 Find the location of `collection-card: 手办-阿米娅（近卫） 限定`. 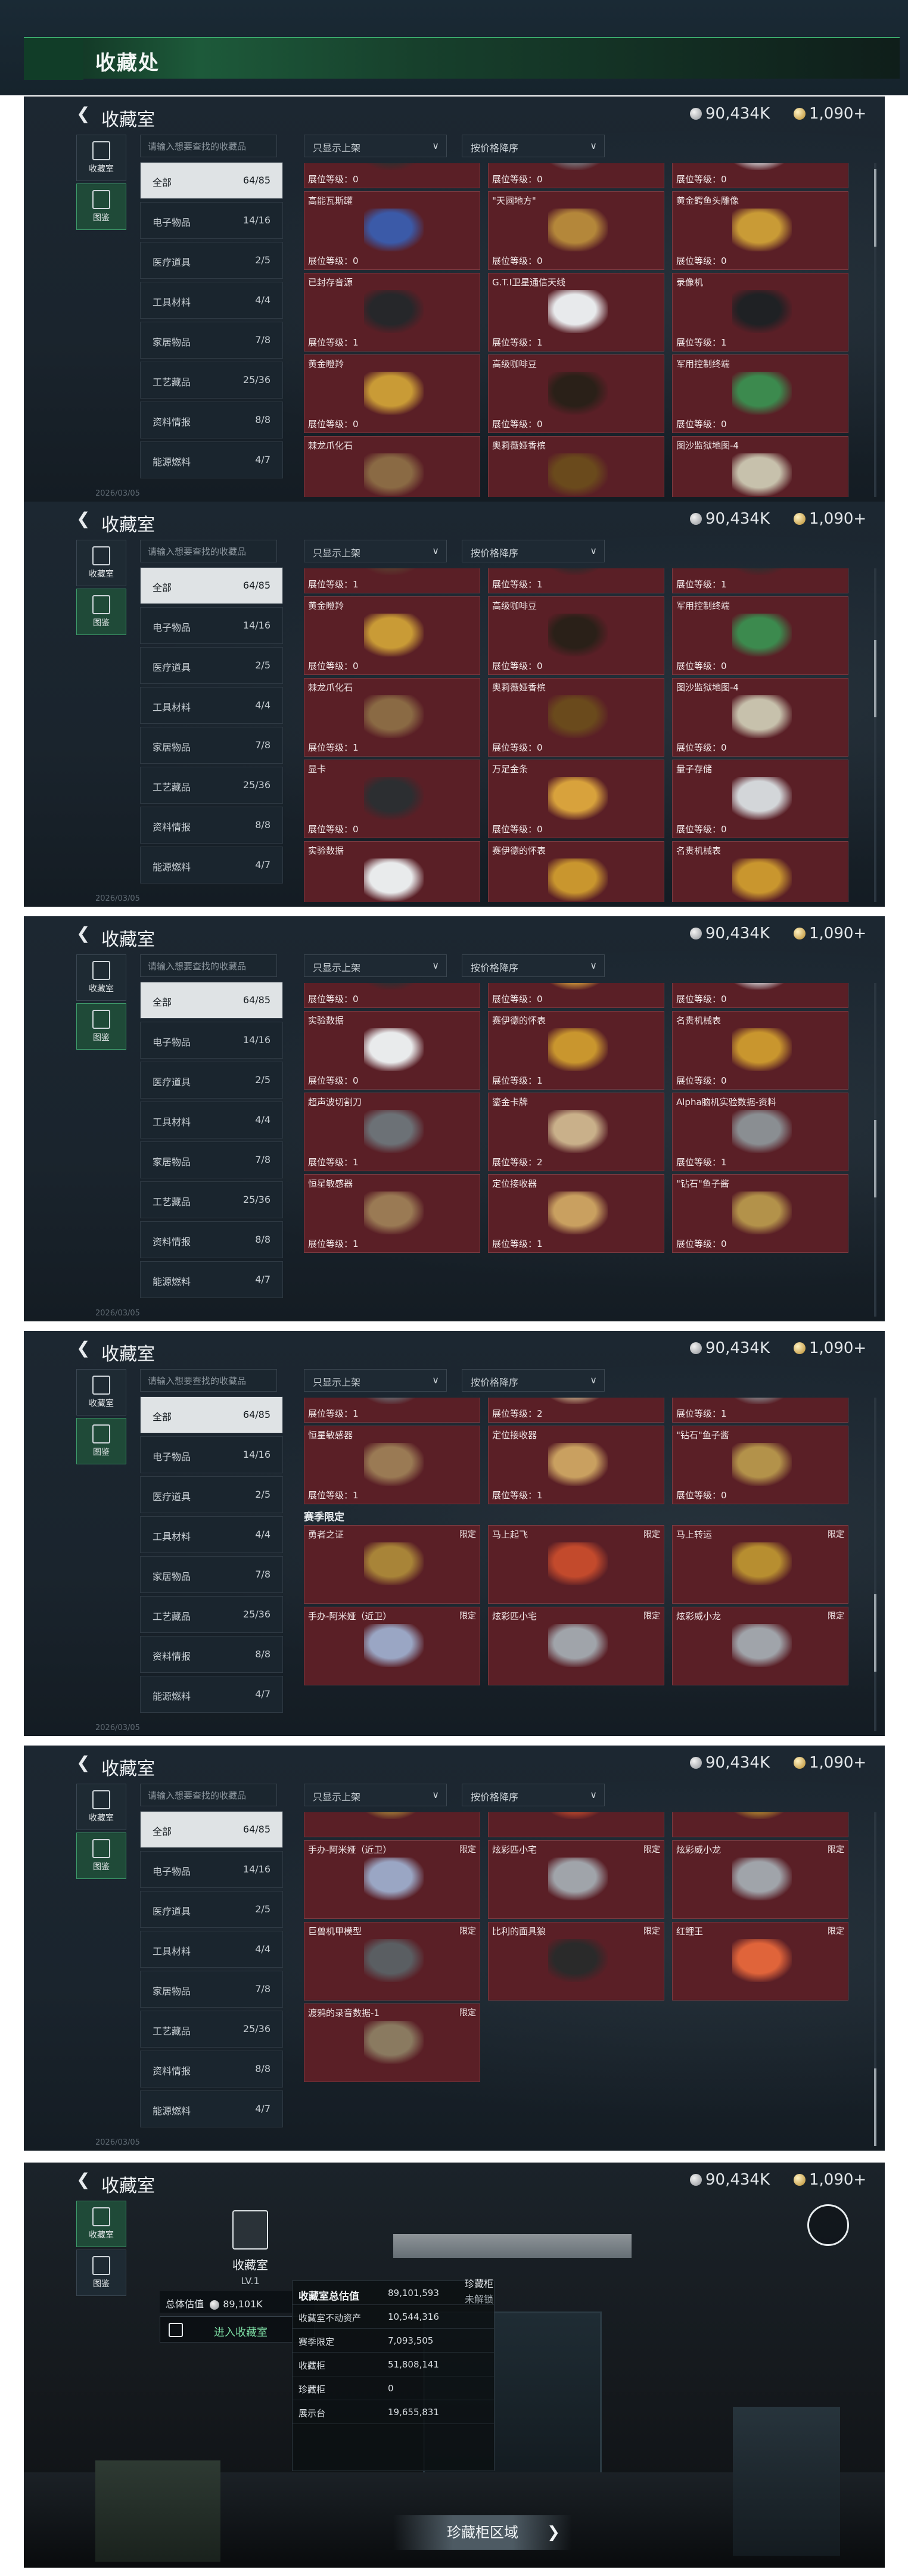

collection-card: 手办-阿米娅（近卫） 限定 is located at coordinates (392, 1879).